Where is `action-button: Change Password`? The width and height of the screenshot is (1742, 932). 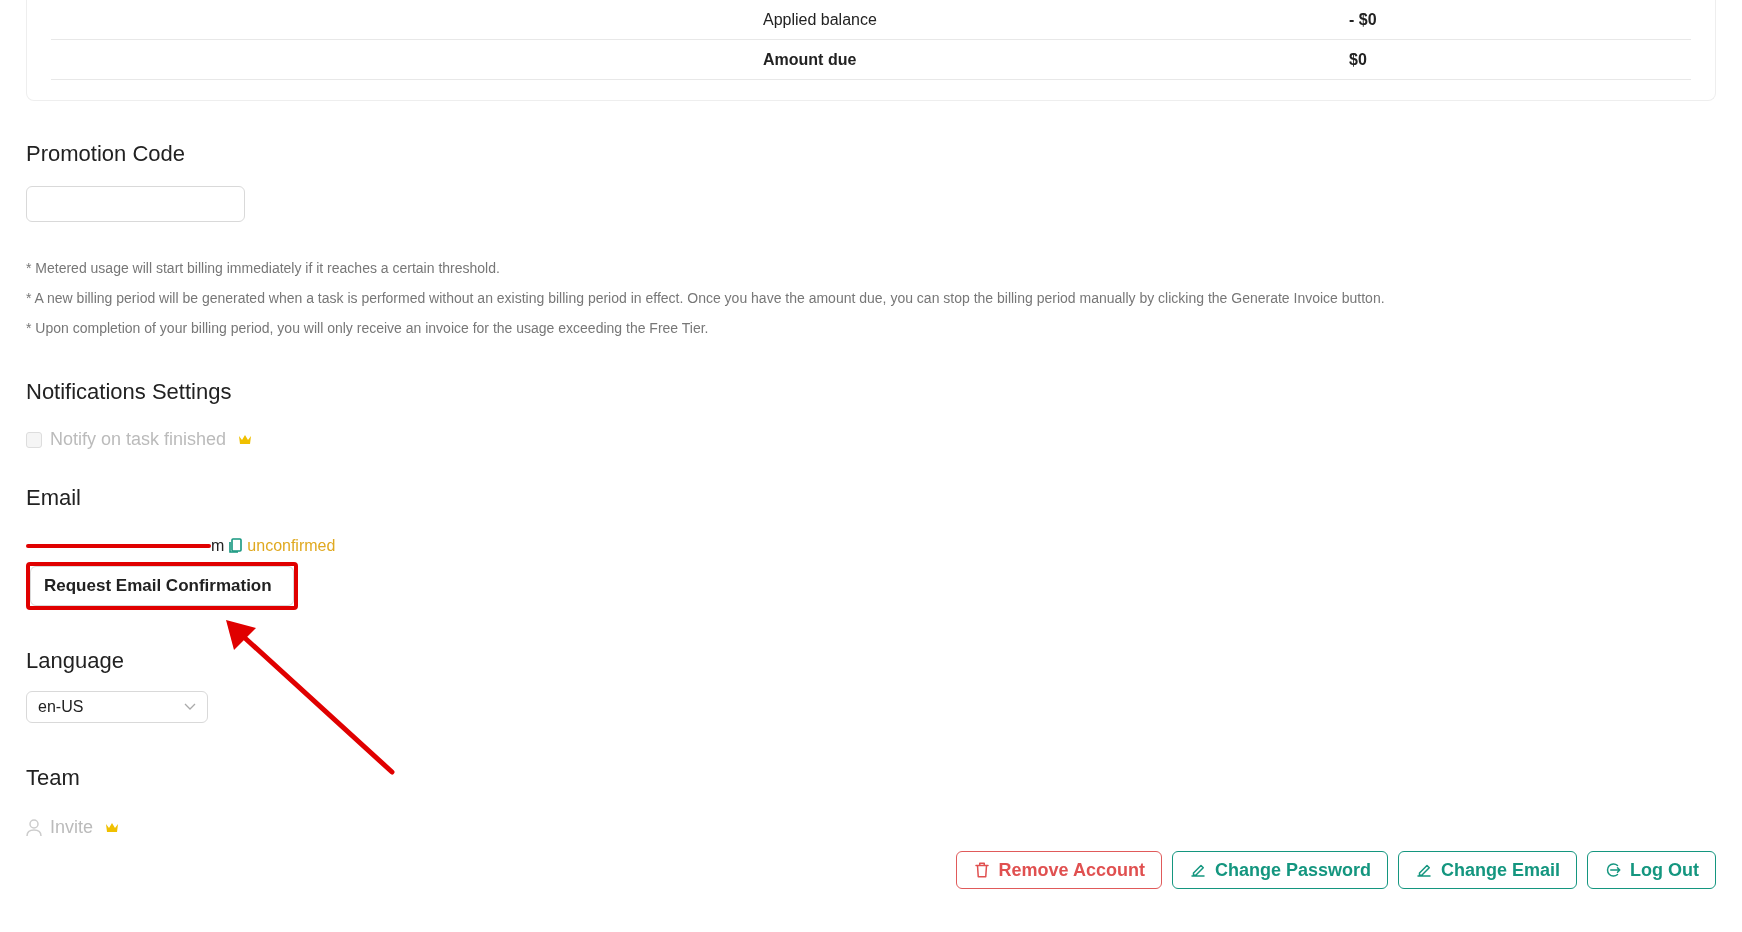
action-button: Change Password is located at coordinates (1279, 870).